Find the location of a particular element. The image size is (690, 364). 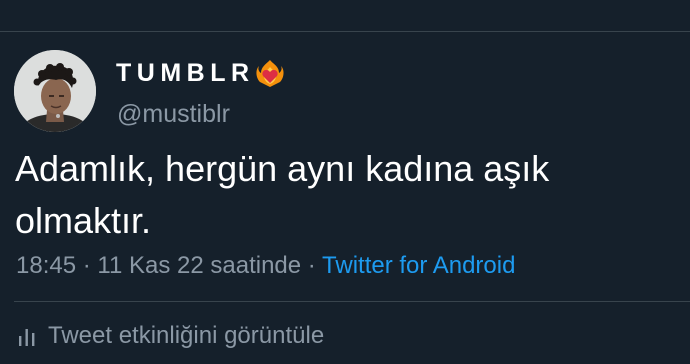

tweet-source-link: Twitter for Android is located at coordinates (418, 265).